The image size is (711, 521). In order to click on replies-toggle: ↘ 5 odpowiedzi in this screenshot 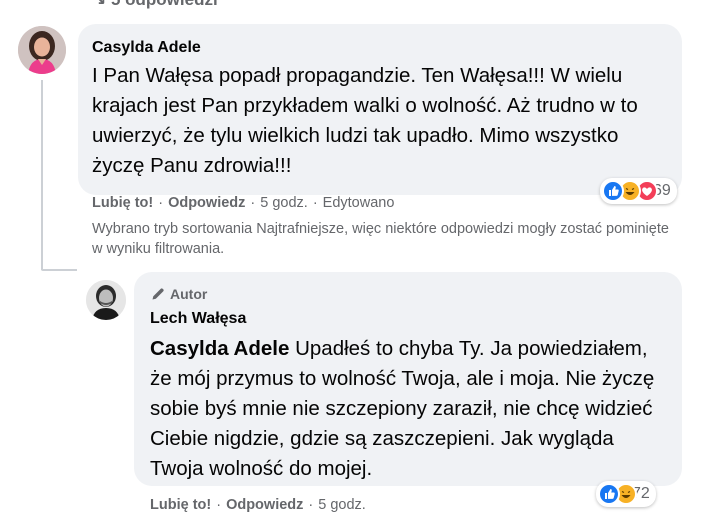, I will do `click(155, 5)`.